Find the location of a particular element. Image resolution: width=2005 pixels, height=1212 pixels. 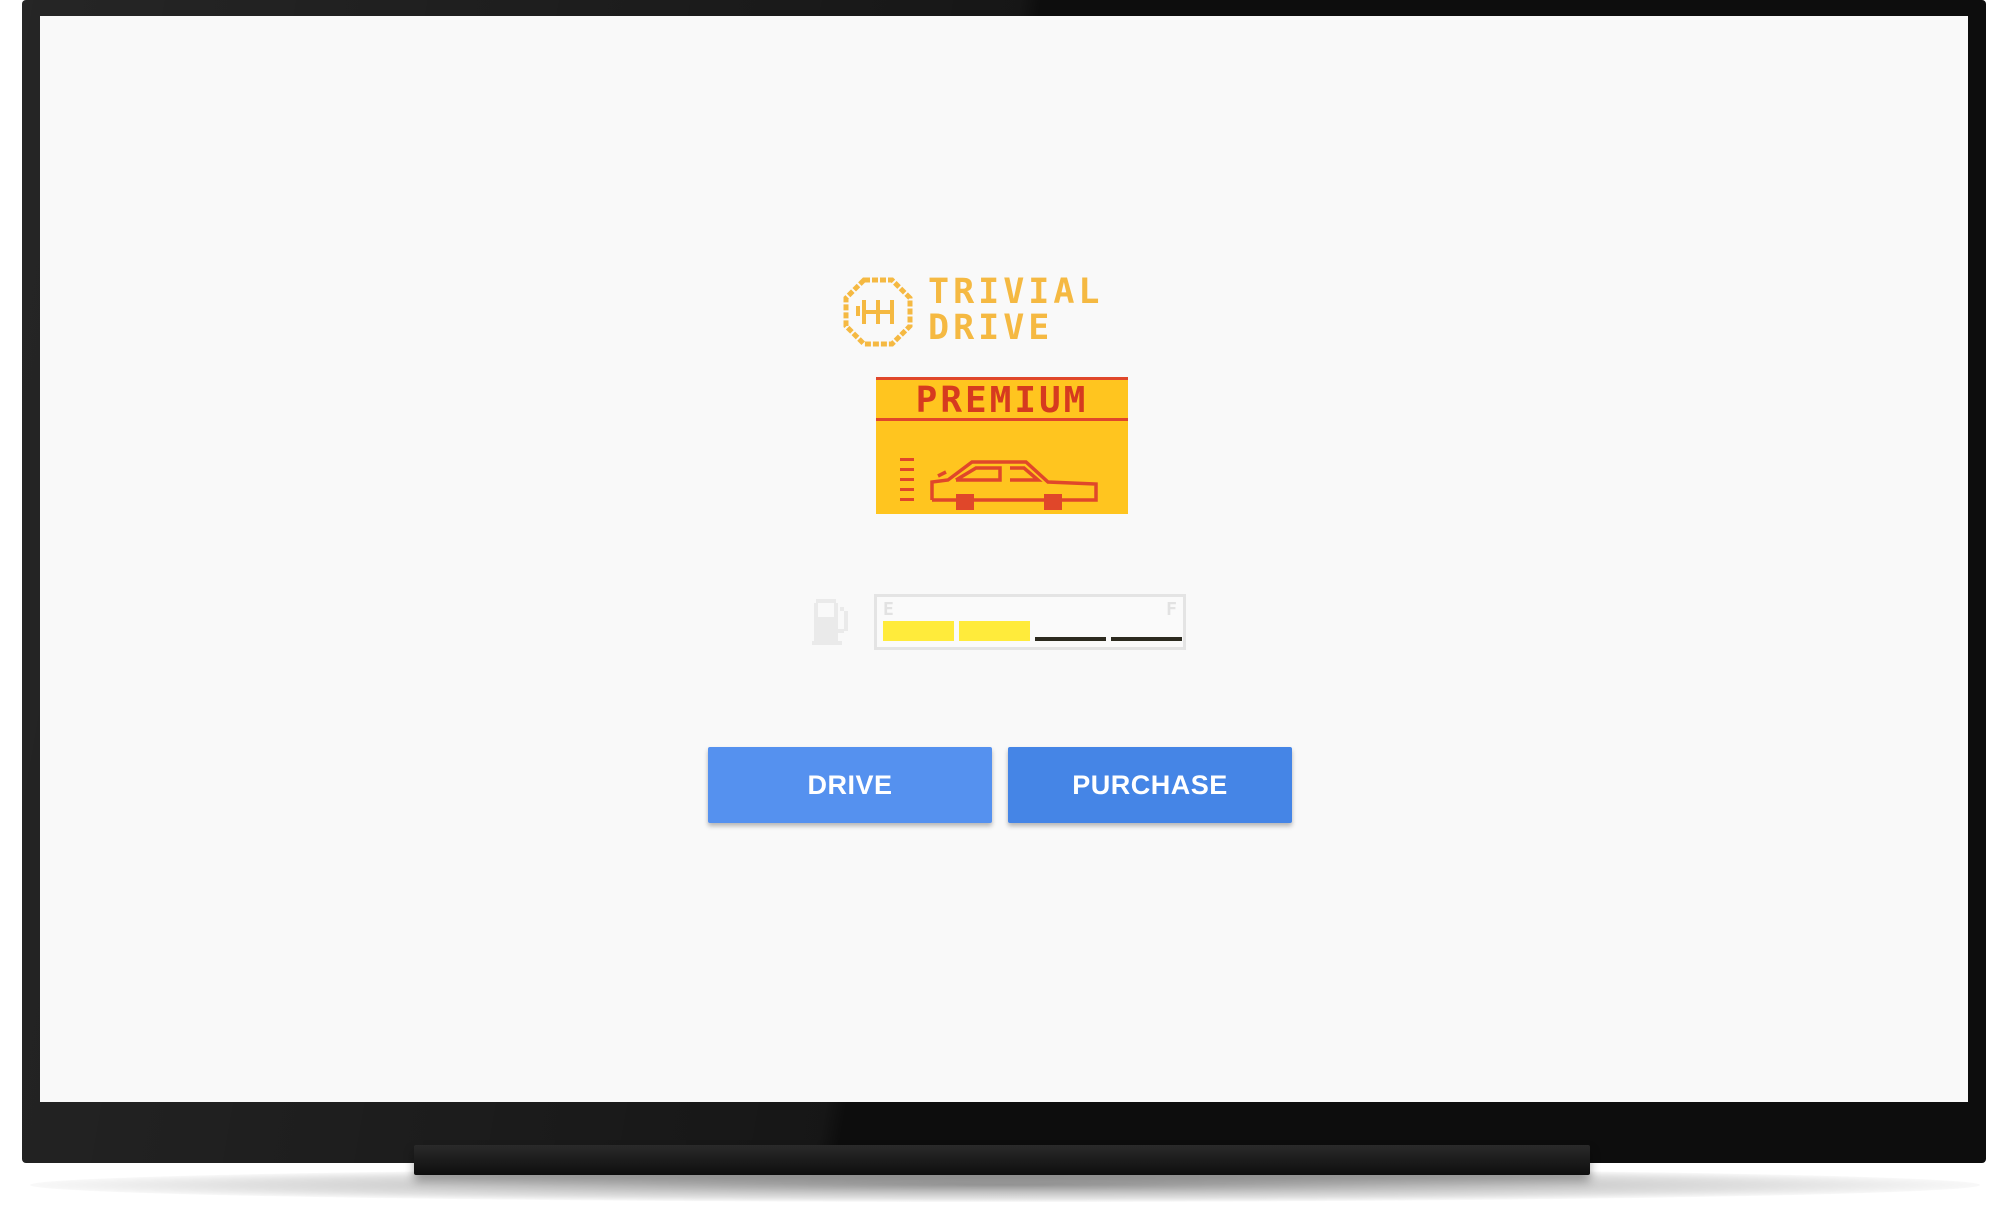

gauge-full-label: F is located at coordinates (1171, 609).